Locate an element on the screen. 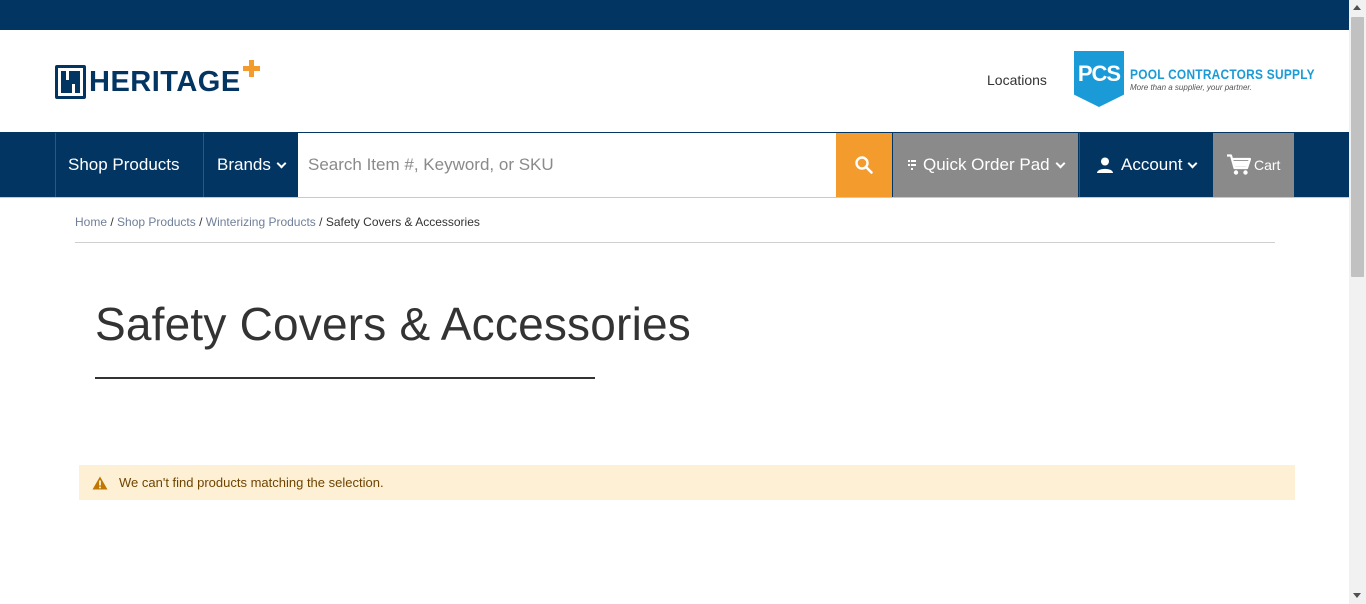  cart-button: Cart is located at coordinates (1253, 165).